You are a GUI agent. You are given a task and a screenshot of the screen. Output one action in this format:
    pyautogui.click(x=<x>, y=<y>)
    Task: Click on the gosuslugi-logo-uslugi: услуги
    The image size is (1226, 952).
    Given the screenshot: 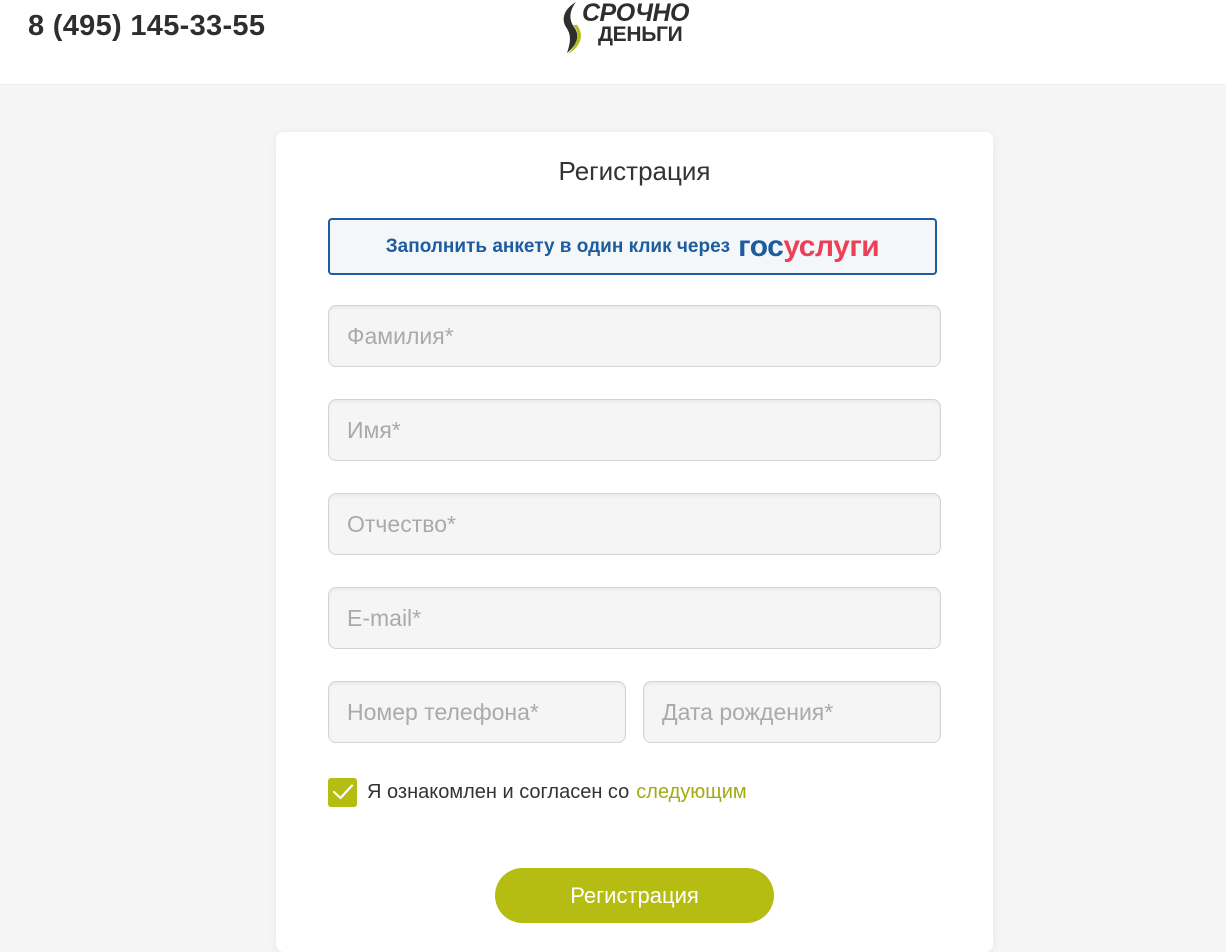 What is the action you would take?
    pyautogui.click(x=831, y=246)
    